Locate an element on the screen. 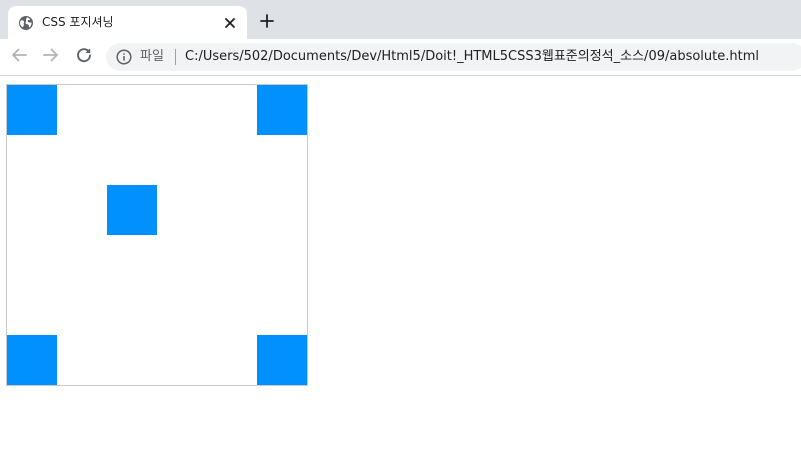  divider is located at coordinates (175, 57).